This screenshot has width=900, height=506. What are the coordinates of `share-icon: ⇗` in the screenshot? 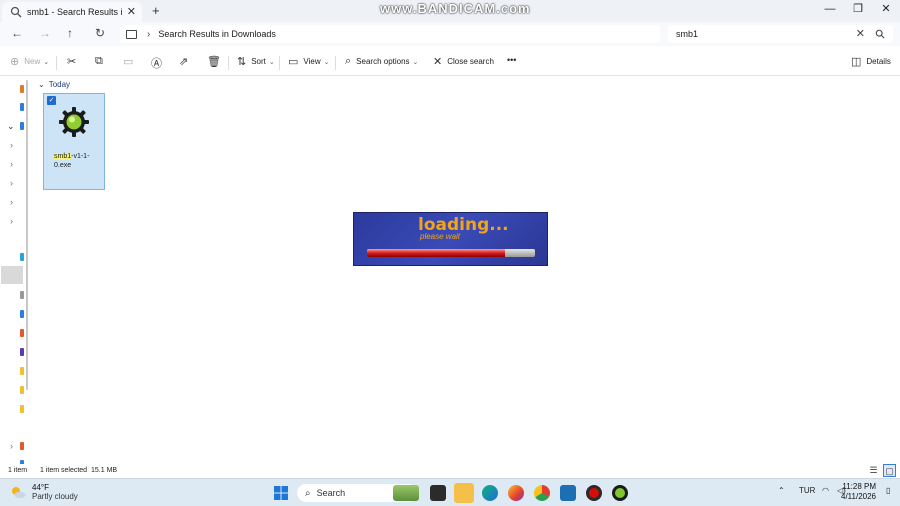 It's located at (184, 62).